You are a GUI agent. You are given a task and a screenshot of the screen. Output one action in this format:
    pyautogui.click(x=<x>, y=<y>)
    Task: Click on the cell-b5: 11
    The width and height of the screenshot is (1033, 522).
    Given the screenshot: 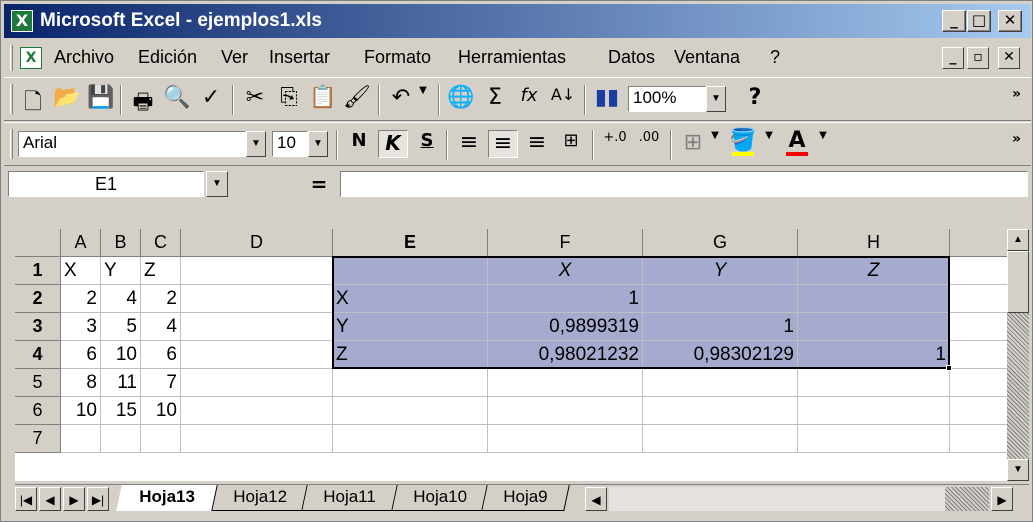 What is the action you would take?
    pyautogui.click(x=121, y=383)
    